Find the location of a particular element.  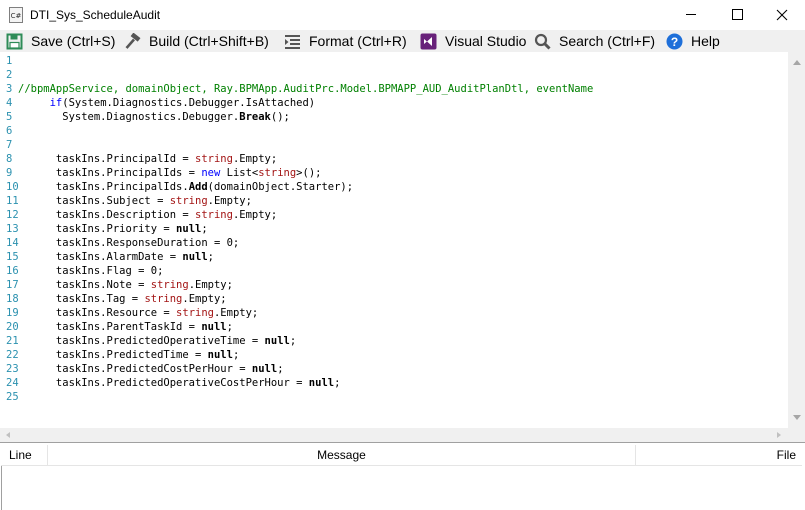

column-header-file: File is located at coordinates (716, 455).